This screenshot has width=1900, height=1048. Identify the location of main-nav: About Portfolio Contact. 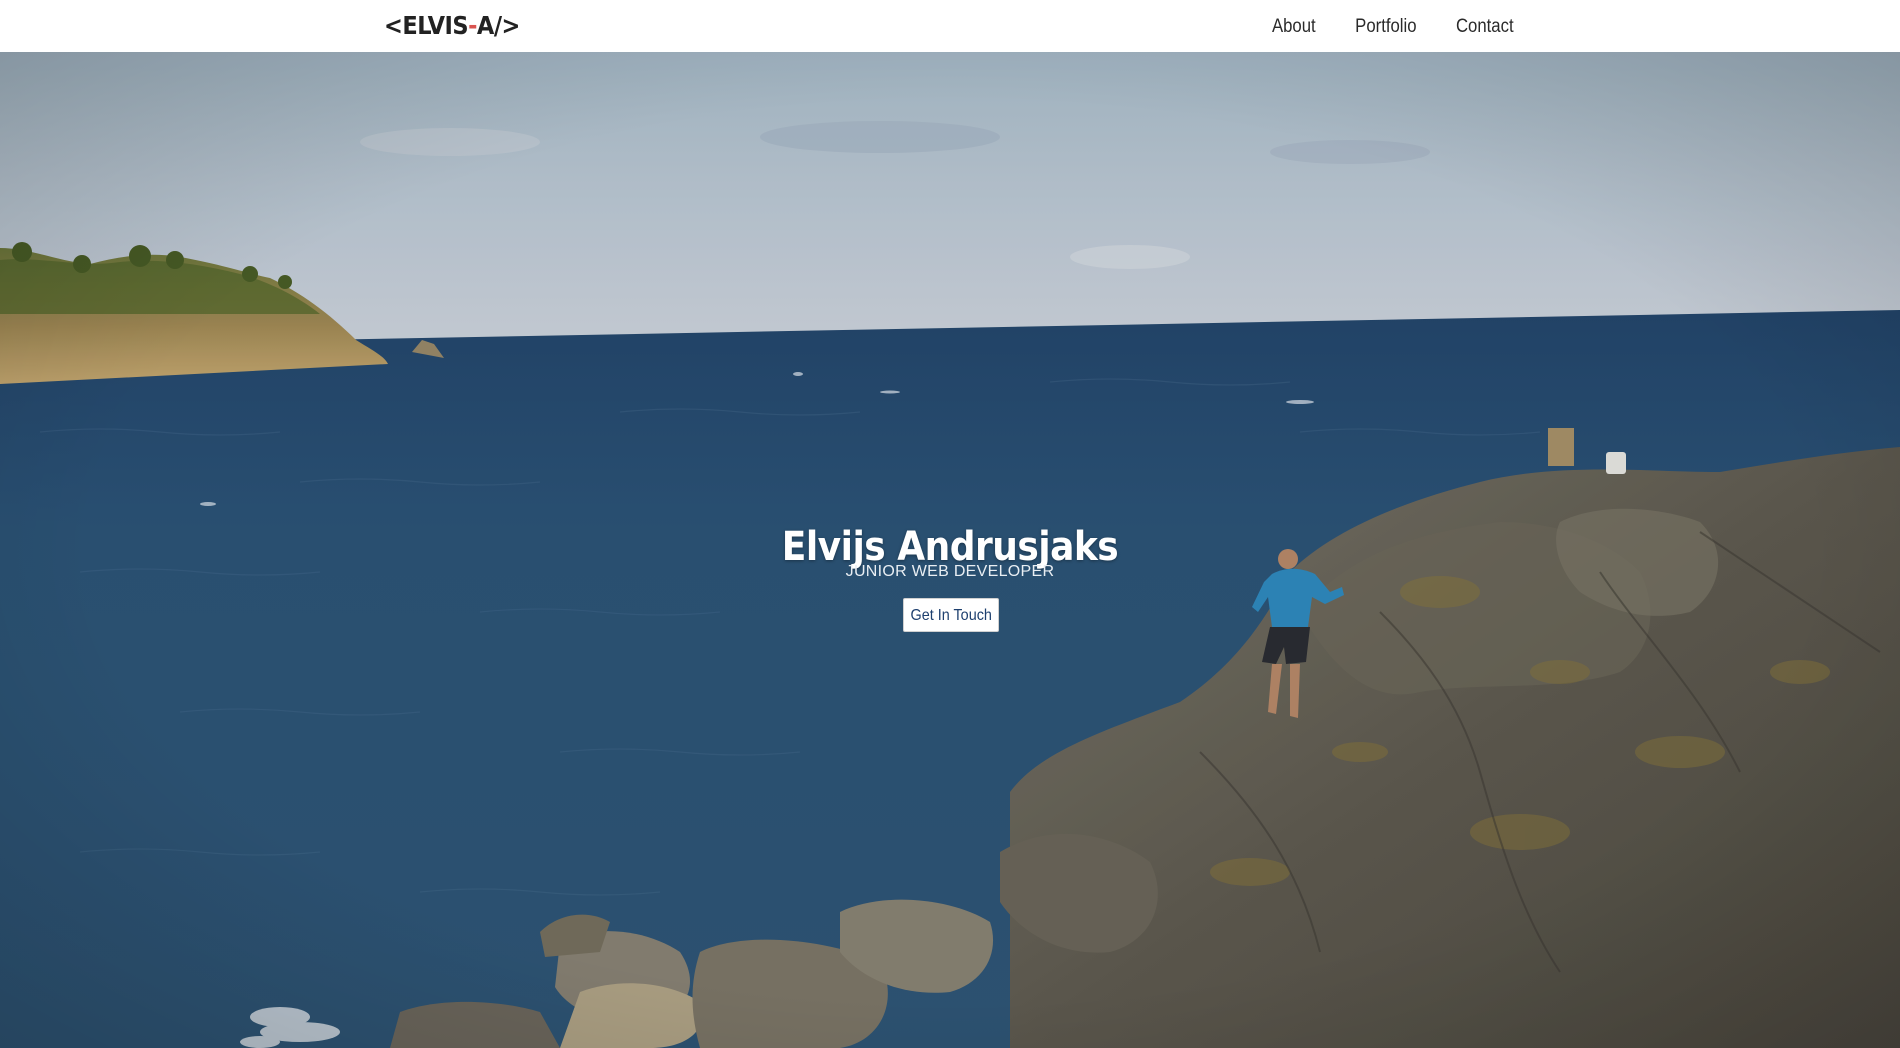
(1385, 27).